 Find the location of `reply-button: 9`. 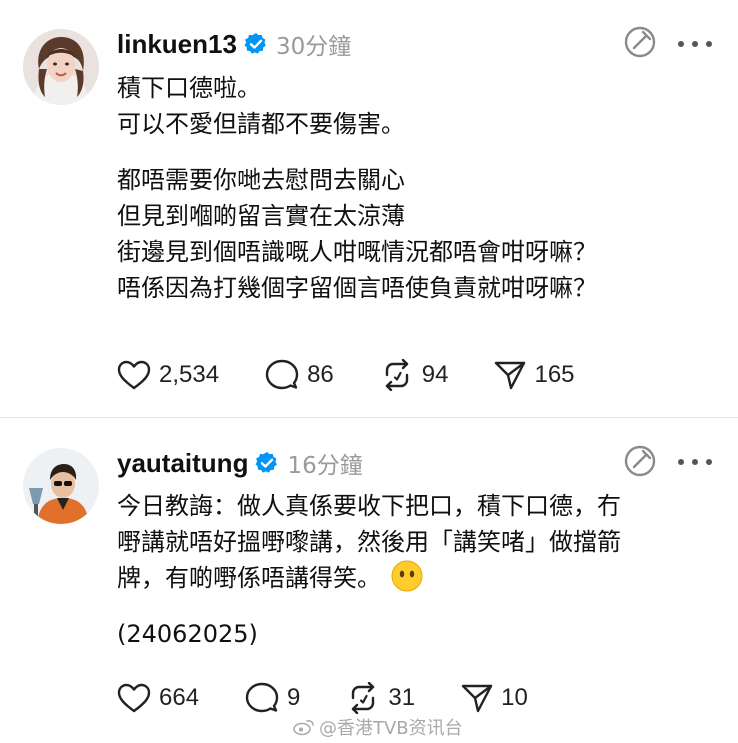

reply-button: 9 is located at coordinates (272, 698).